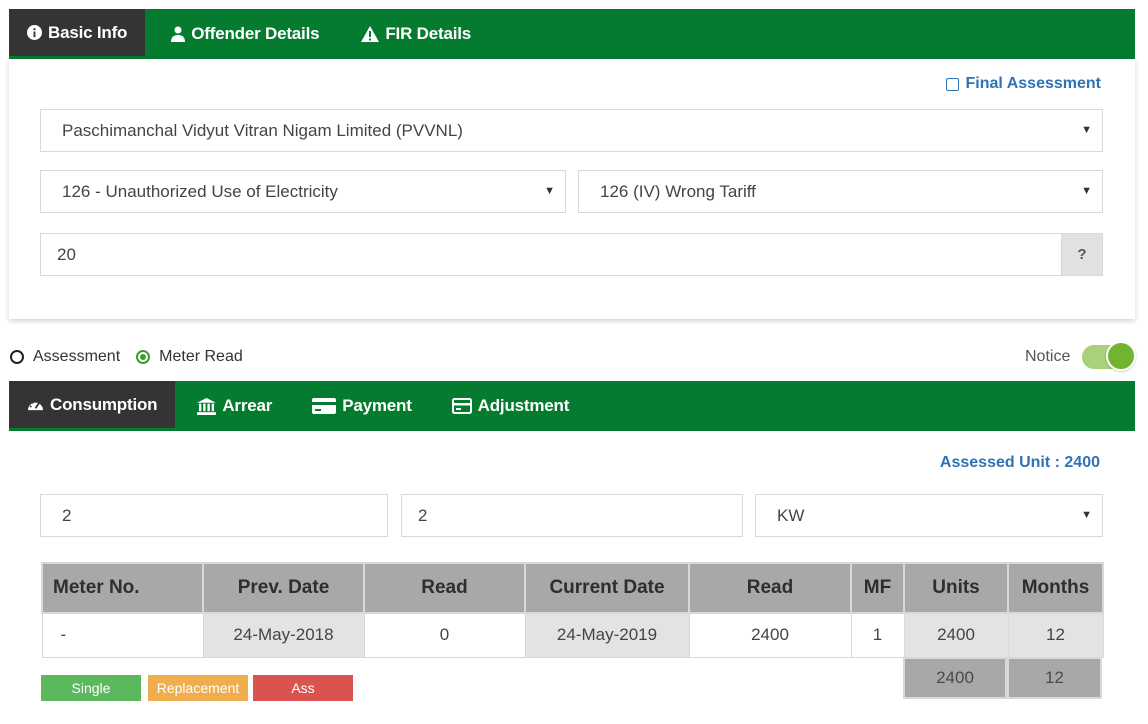 The height and width of the screenshot is (724, 1148). What do you see at coordinates (67, 515) in the screenshot?
I see `consumption-input-1-value: 2` at bounding box center [67, 515].